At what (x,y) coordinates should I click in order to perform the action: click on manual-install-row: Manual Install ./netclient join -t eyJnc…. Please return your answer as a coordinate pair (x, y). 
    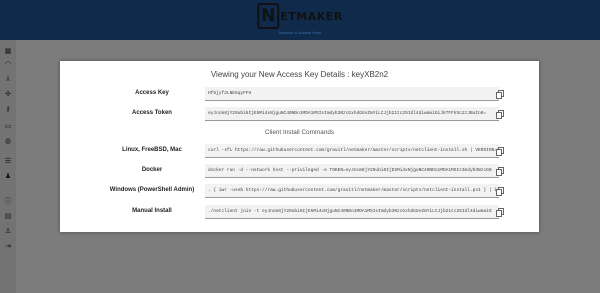
    Looking at the image, I should click on (299, 212).